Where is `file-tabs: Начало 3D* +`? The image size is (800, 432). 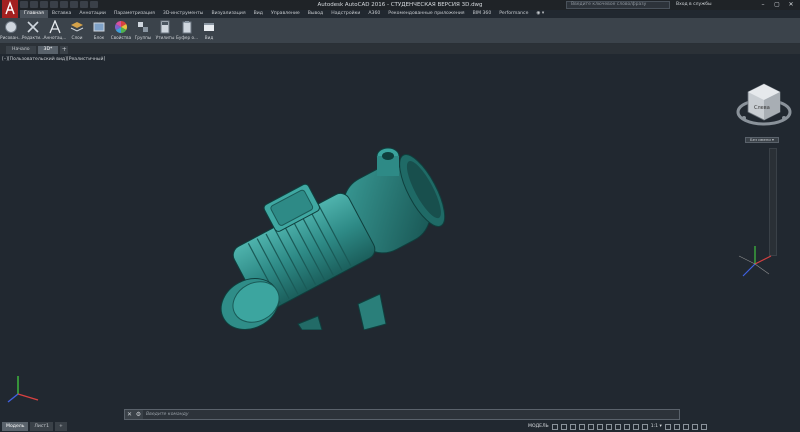 file-tabs: Начало 3D* + is located at coordinates (400, 49).